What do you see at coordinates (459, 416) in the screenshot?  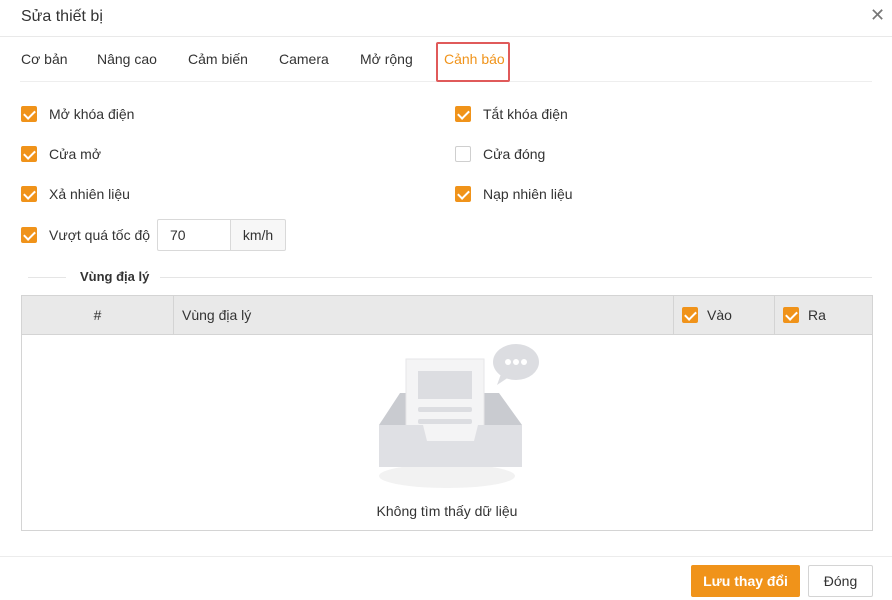 I see `empty-inbox-icon` at bounding box center [459, 416].